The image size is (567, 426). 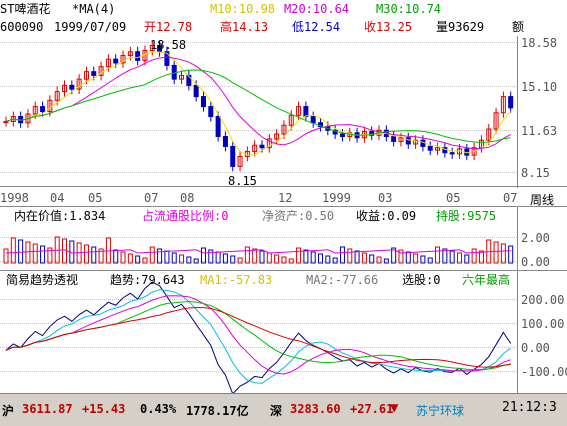 What do you see at coordinates (317, 9) in the screenshot?
I see `ma20-readout: M20:10.64` at bounding box center [317, 9].